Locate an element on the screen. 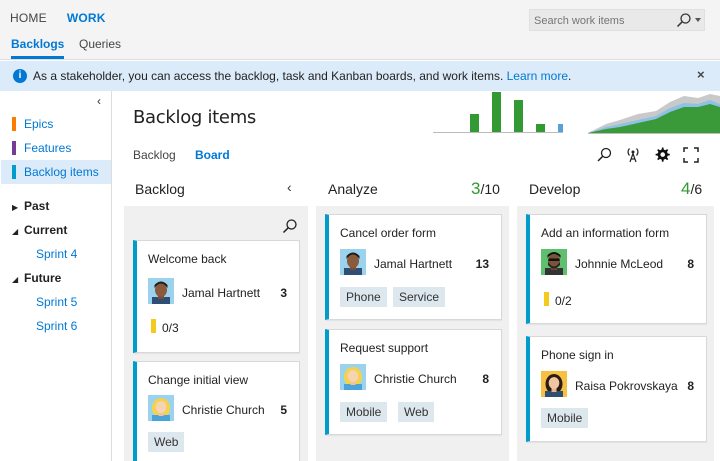  sub-nav: Backlogs Queries is located at coordinates (360, 48).